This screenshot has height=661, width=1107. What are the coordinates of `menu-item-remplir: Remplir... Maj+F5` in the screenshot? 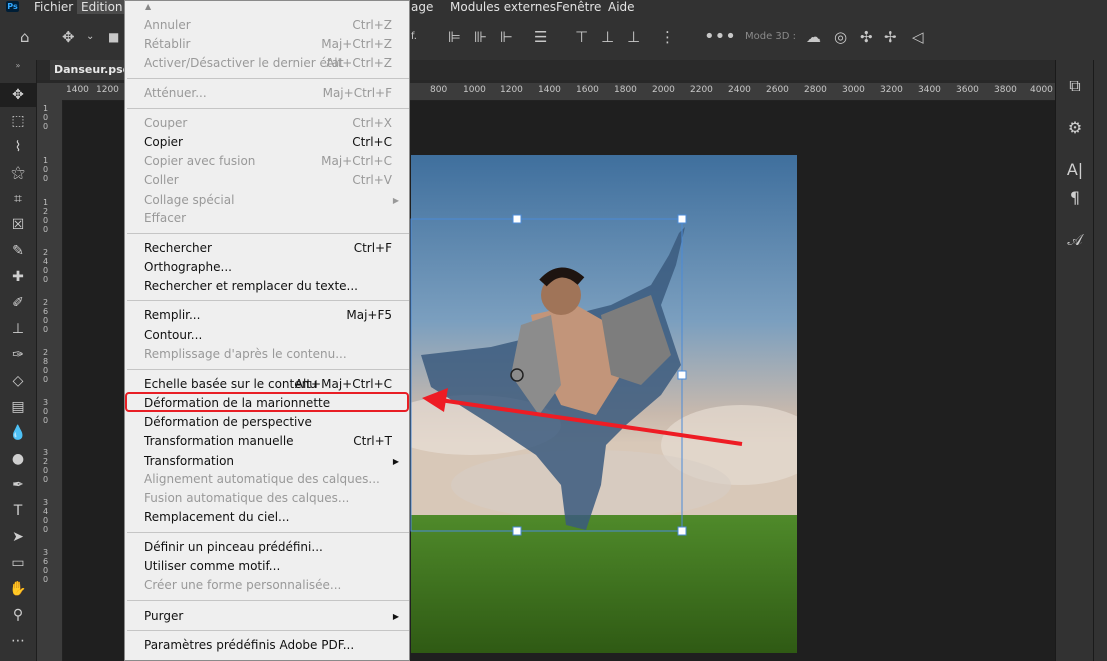 It's located at (274, 315).